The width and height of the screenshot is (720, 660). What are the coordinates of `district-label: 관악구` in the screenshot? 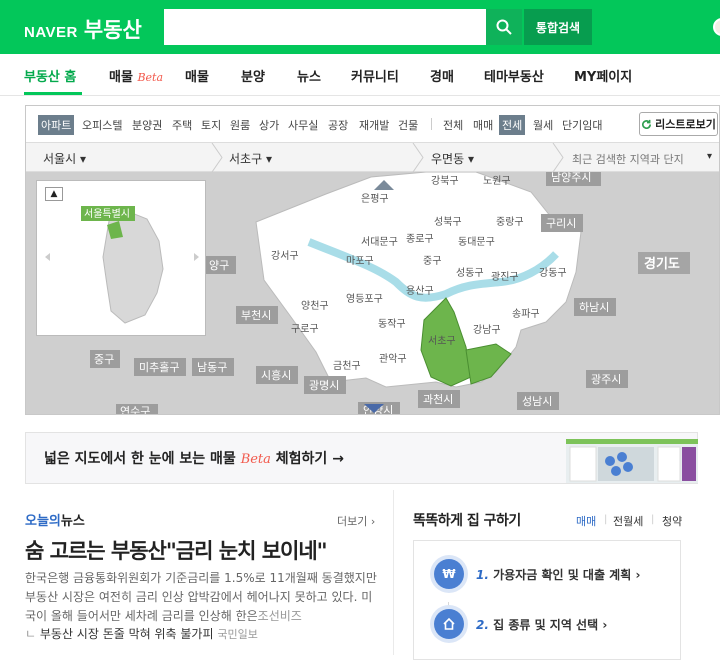 It's located at (393, 359).